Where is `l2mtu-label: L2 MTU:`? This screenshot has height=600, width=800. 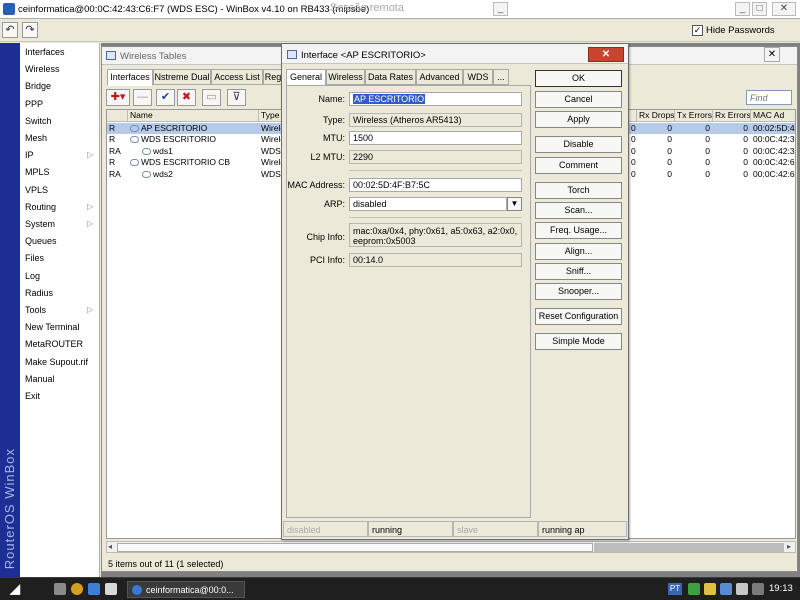
l2mtu-label: L2 MTU: is located at coordinates (327, 157).